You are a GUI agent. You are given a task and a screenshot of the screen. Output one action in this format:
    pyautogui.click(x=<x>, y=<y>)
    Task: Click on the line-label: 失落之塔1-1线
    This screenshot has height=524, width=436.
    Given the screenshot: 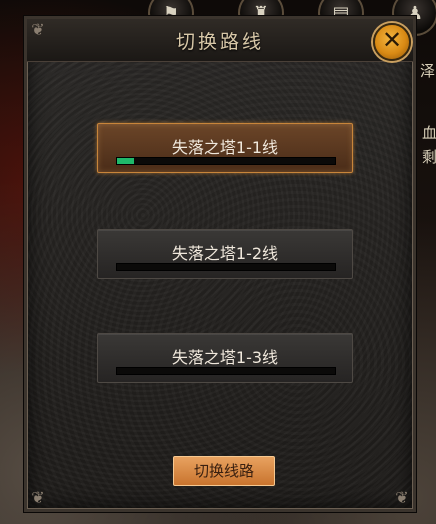 What is the action you would take?
    pyautogui.click(x=225, y=147)
    